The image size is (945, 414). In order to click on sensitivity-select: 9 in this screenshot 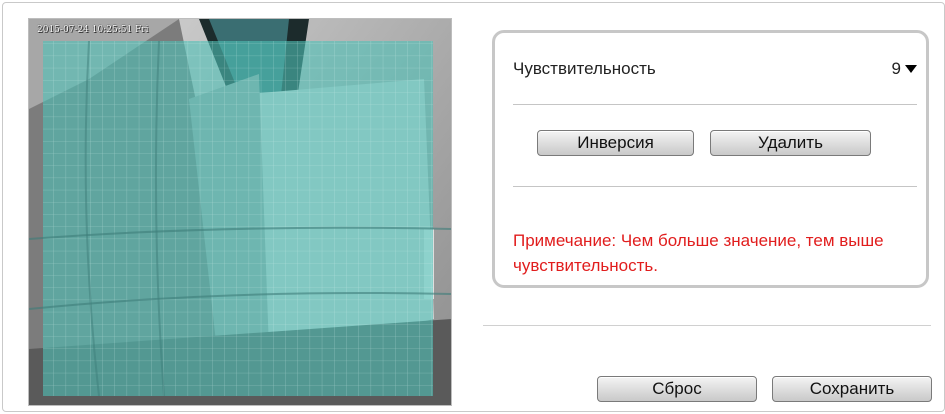, I will do `click(904, 69)`.